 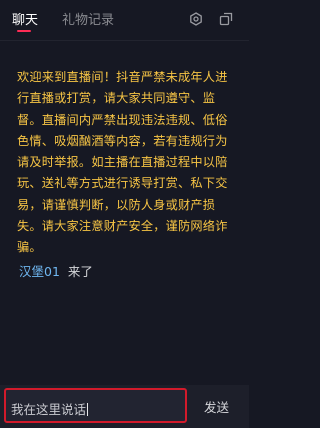 I want to click on popout-icon, so click(x=226, y=19).